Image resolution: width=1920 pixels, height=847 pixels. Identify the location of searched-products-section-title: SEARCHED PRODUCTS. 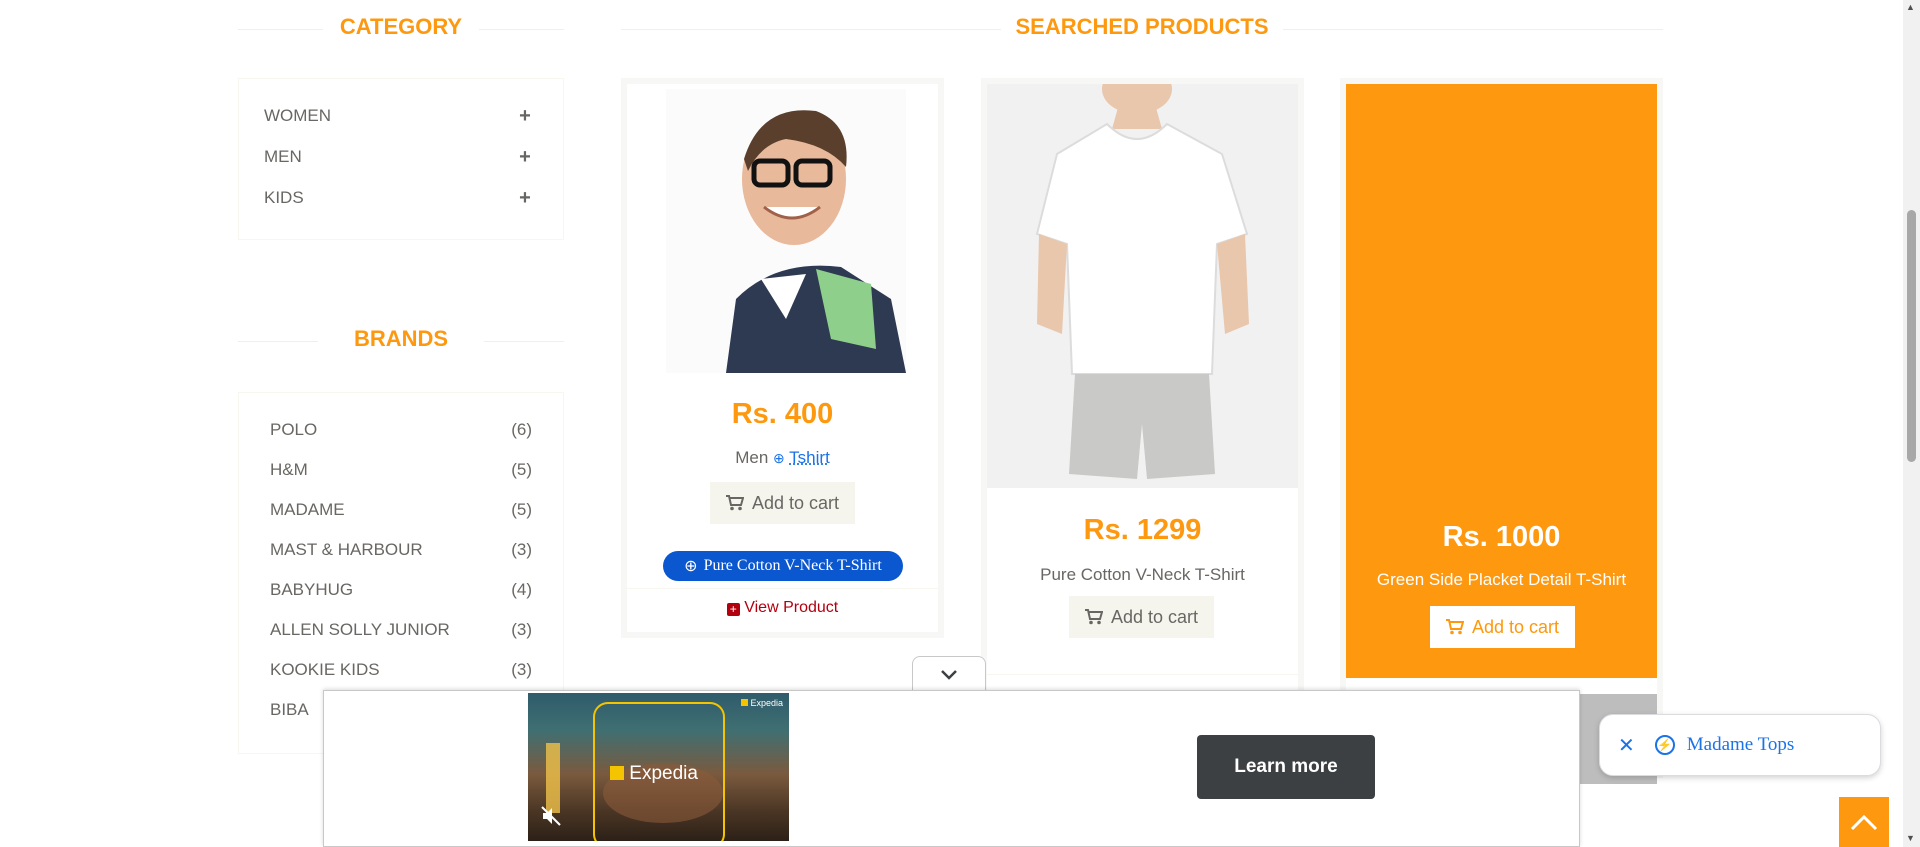
(1142, 19).